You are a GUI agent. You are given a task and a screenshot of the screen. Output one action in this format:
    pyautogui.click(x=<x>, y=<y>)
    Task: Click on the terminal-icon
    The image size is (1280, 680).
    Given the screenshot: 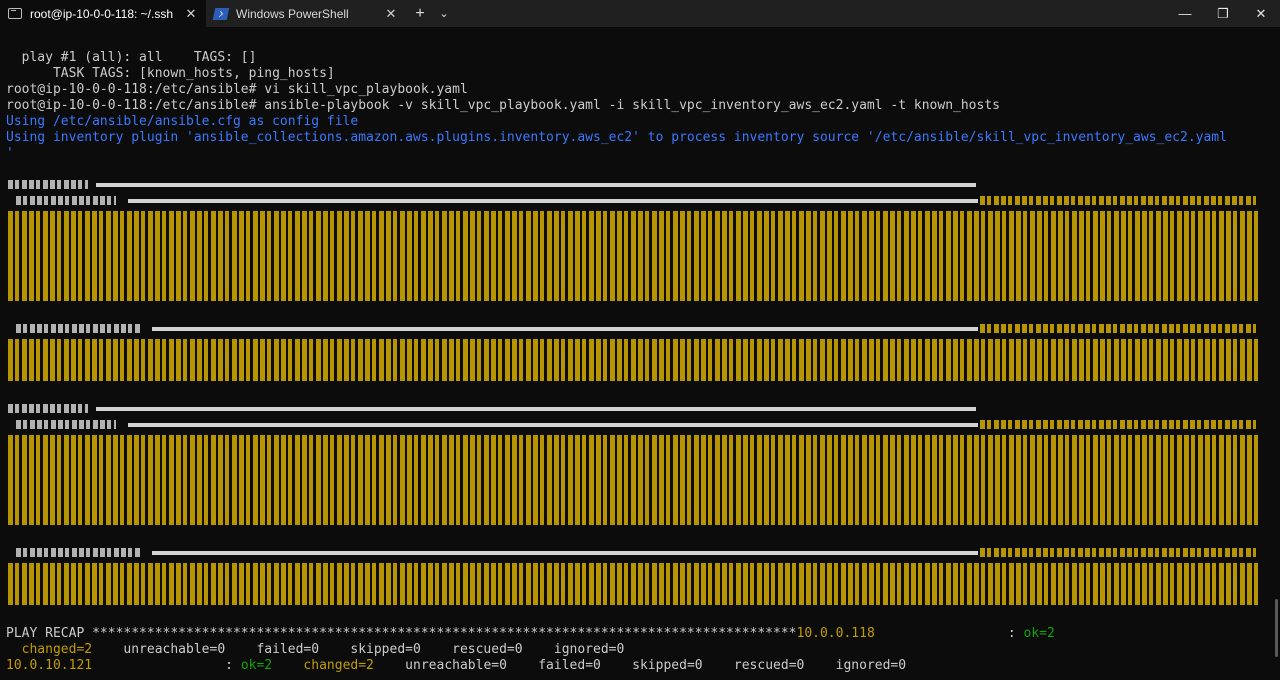 What is the action you would take?
    pyautogui.click(x=15, y=13)
    